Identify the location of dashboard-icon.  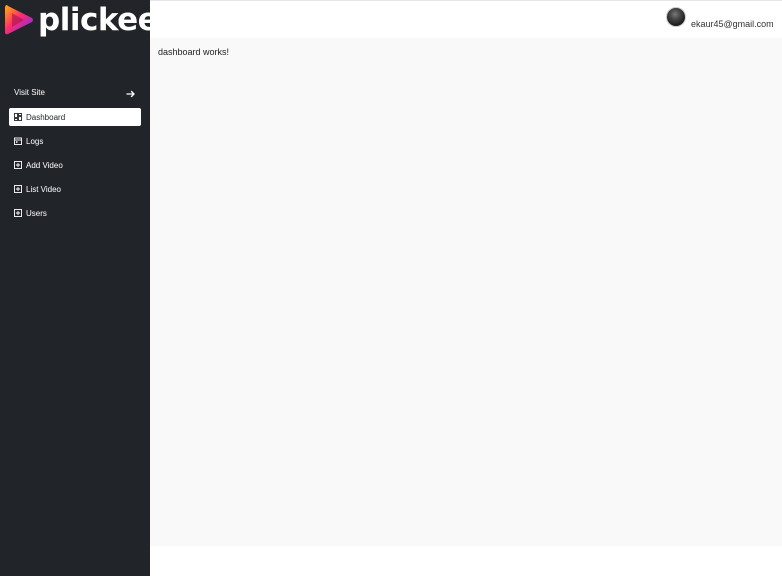
(18, 117).